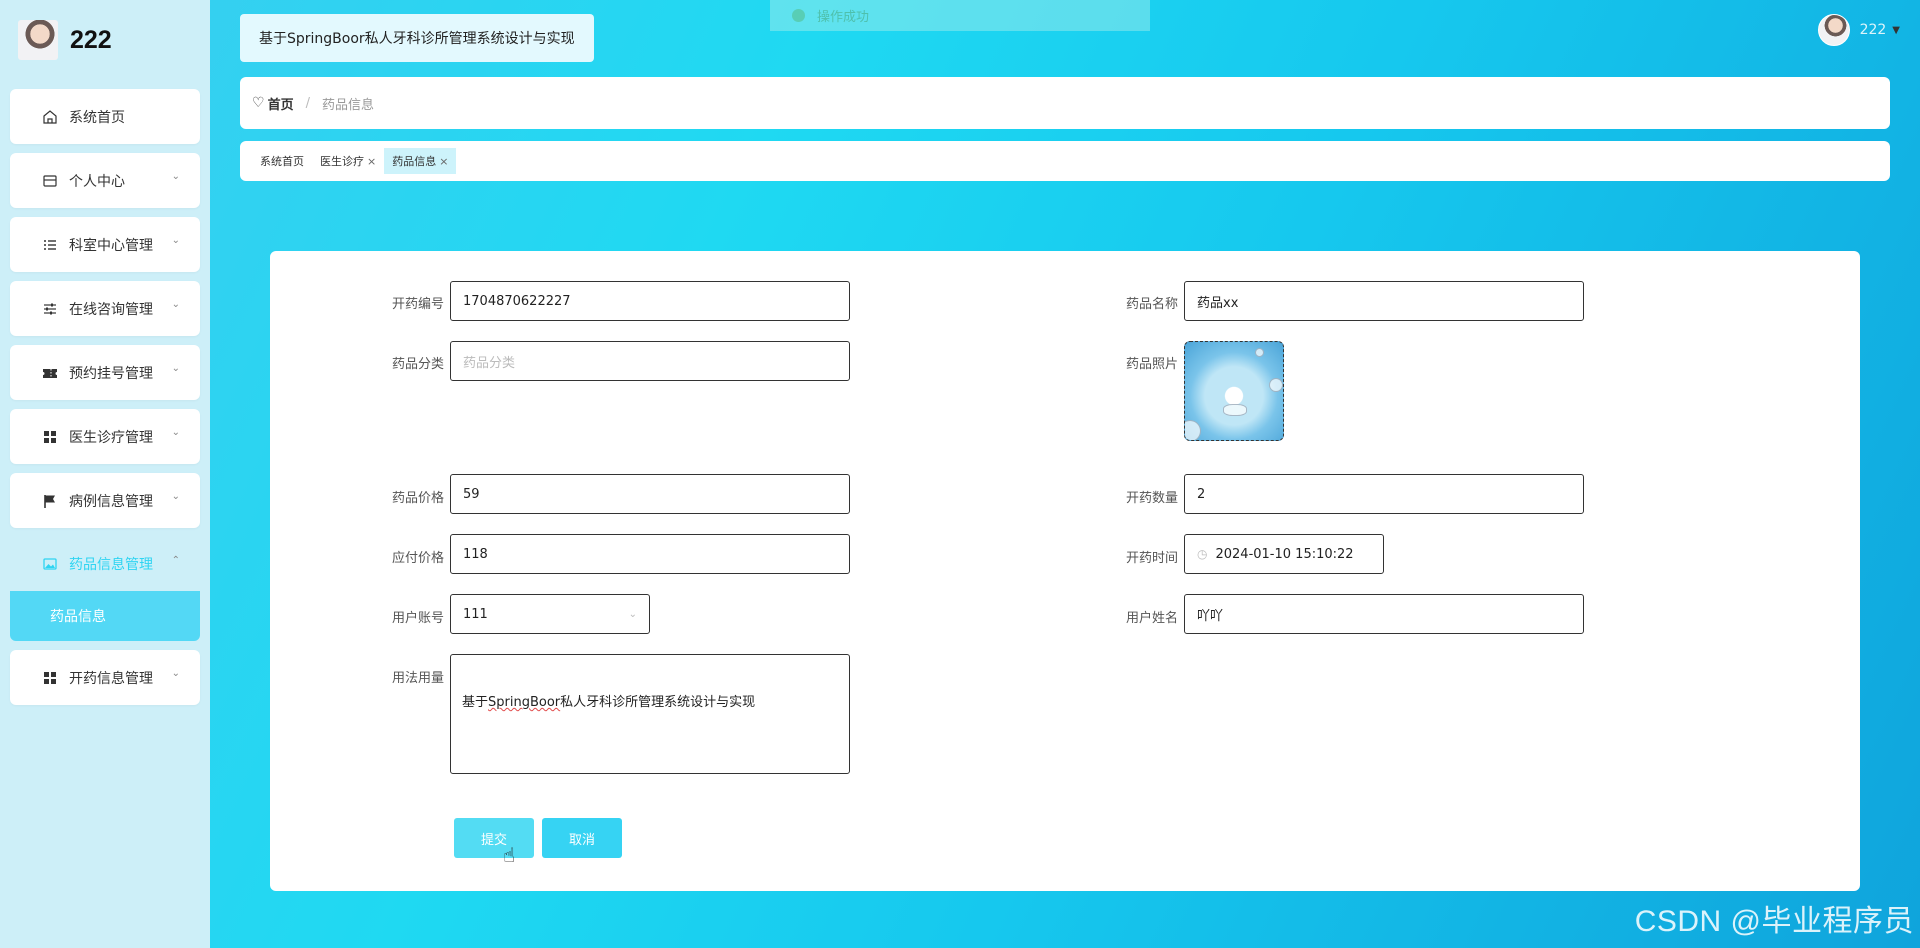 The width and height of the screenshot is (1920, 948). I want to click on sidebar-item-label: 在线咨询管理, so click(111, 309).